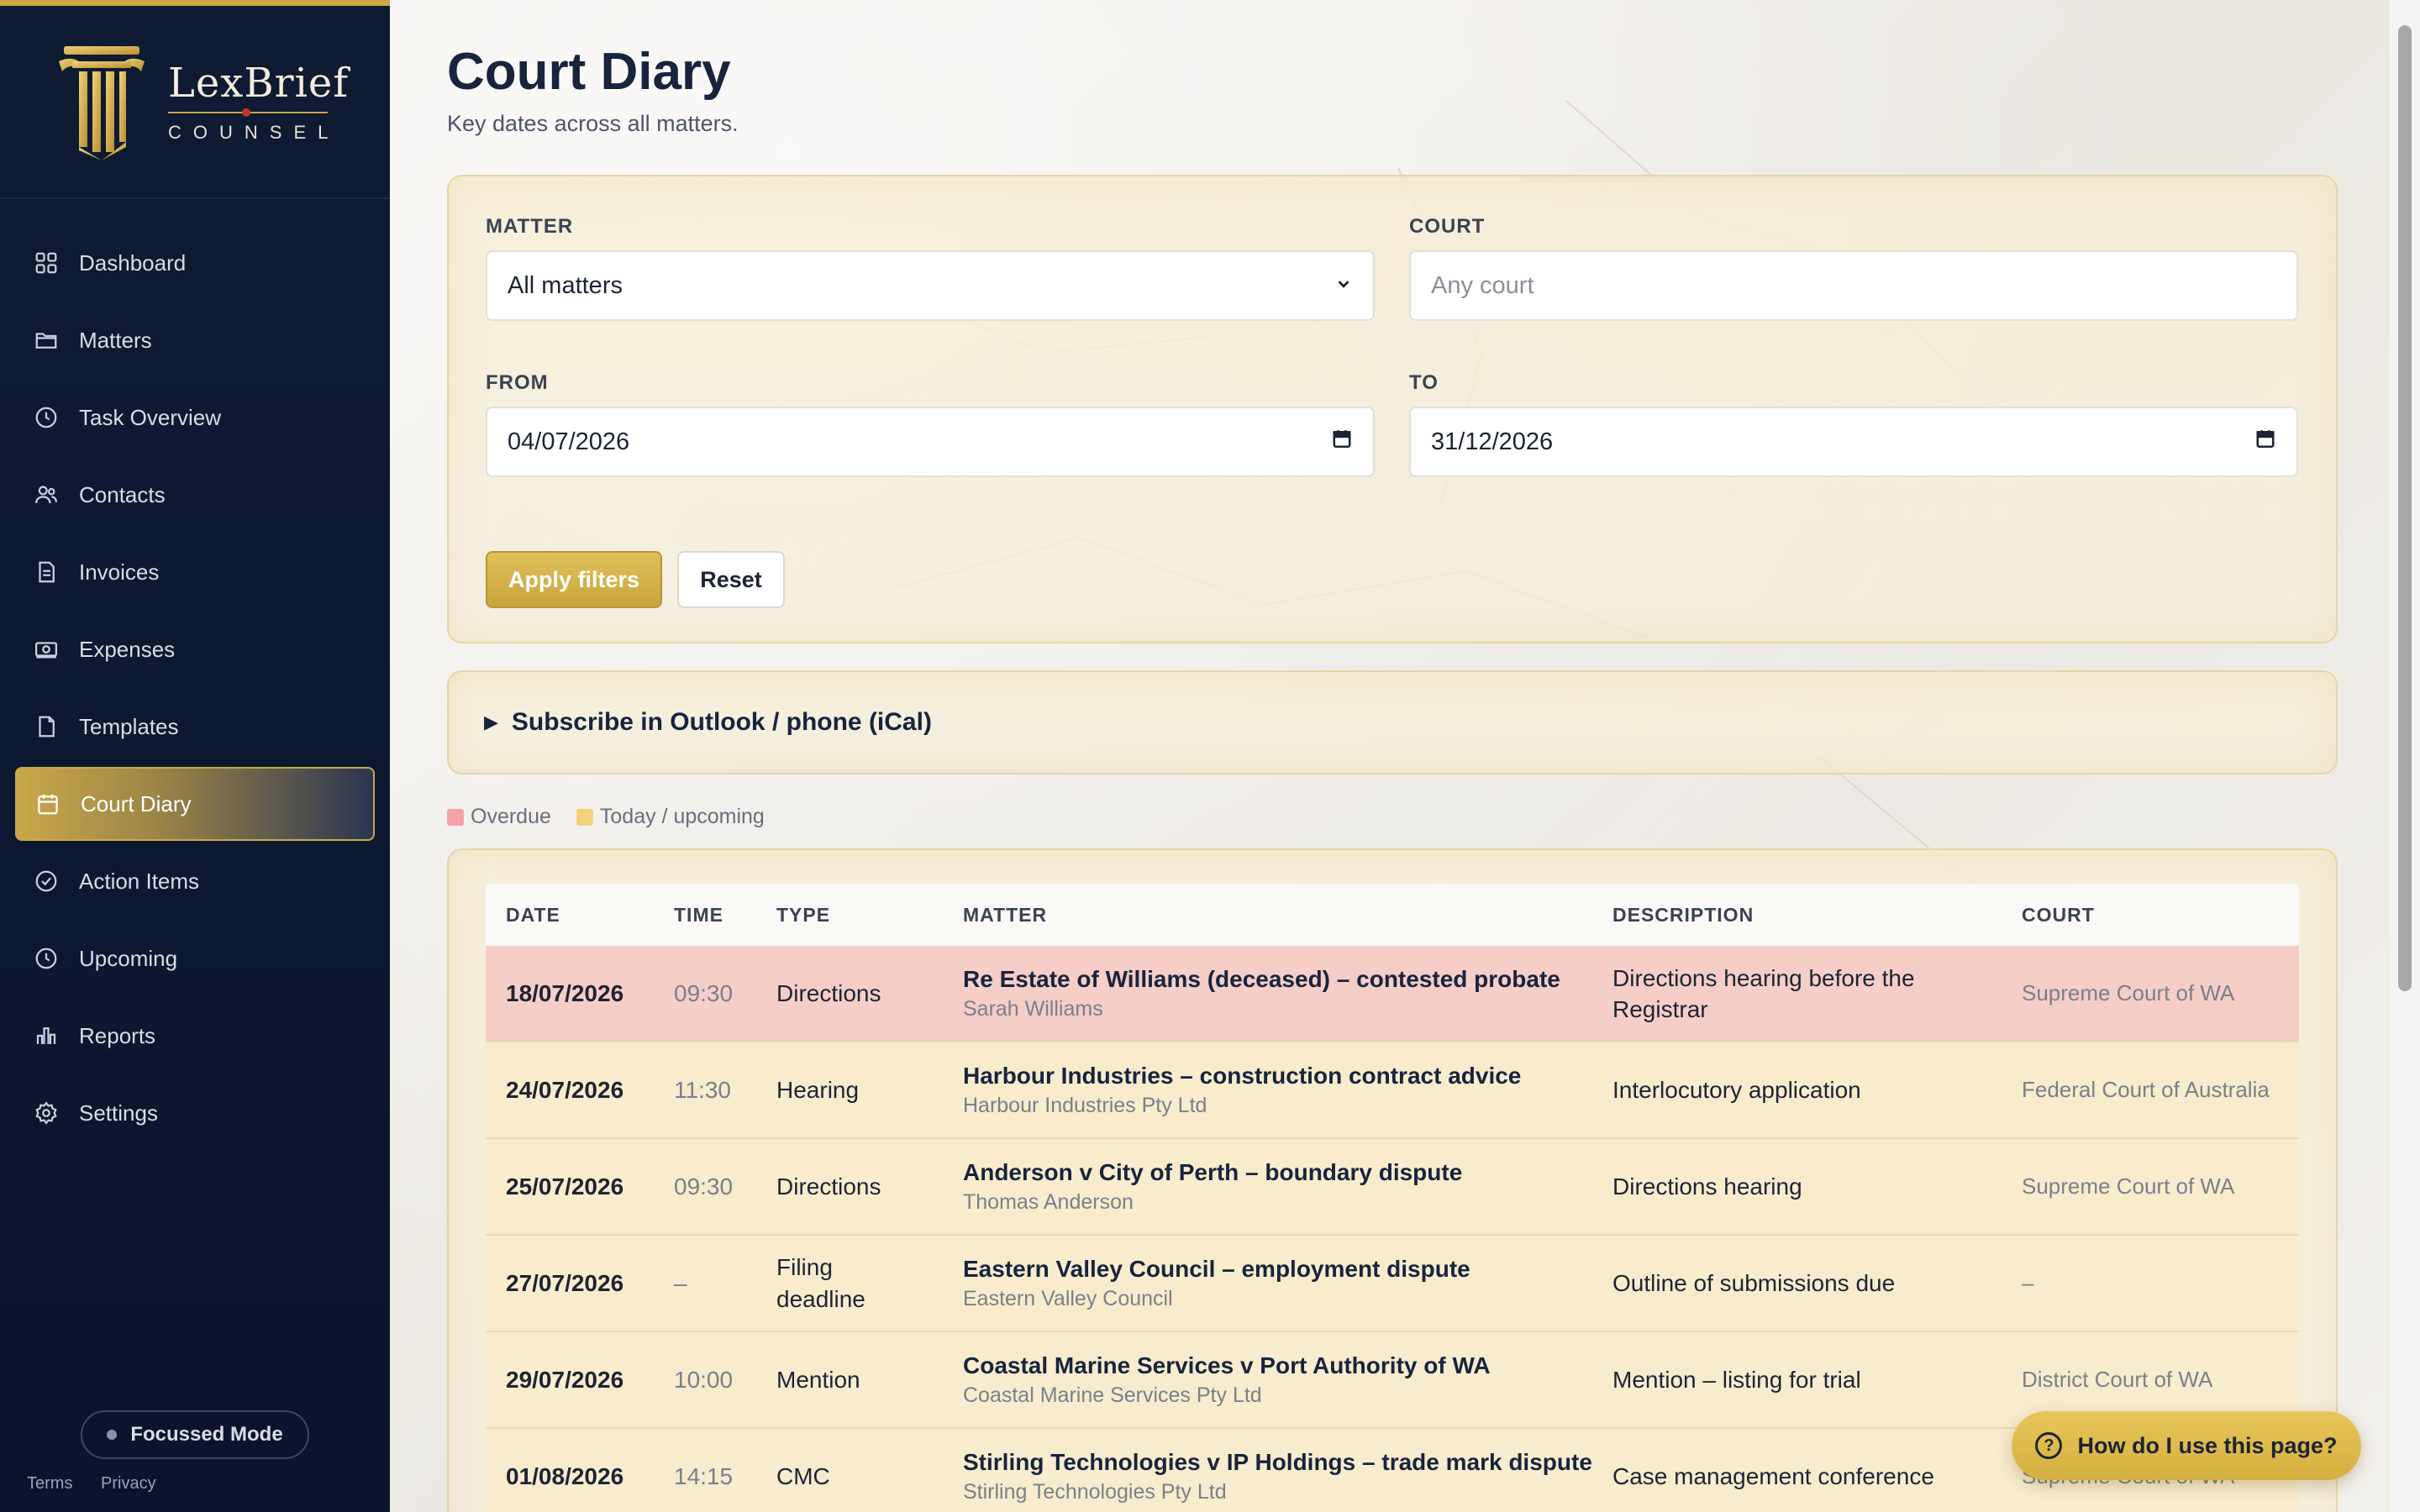 The height and width of the screenshot is (1512, 2420). Describe the element at coordinates (128, 1483) in the screenshot. I see `privacy-link: Privacy` at that location.